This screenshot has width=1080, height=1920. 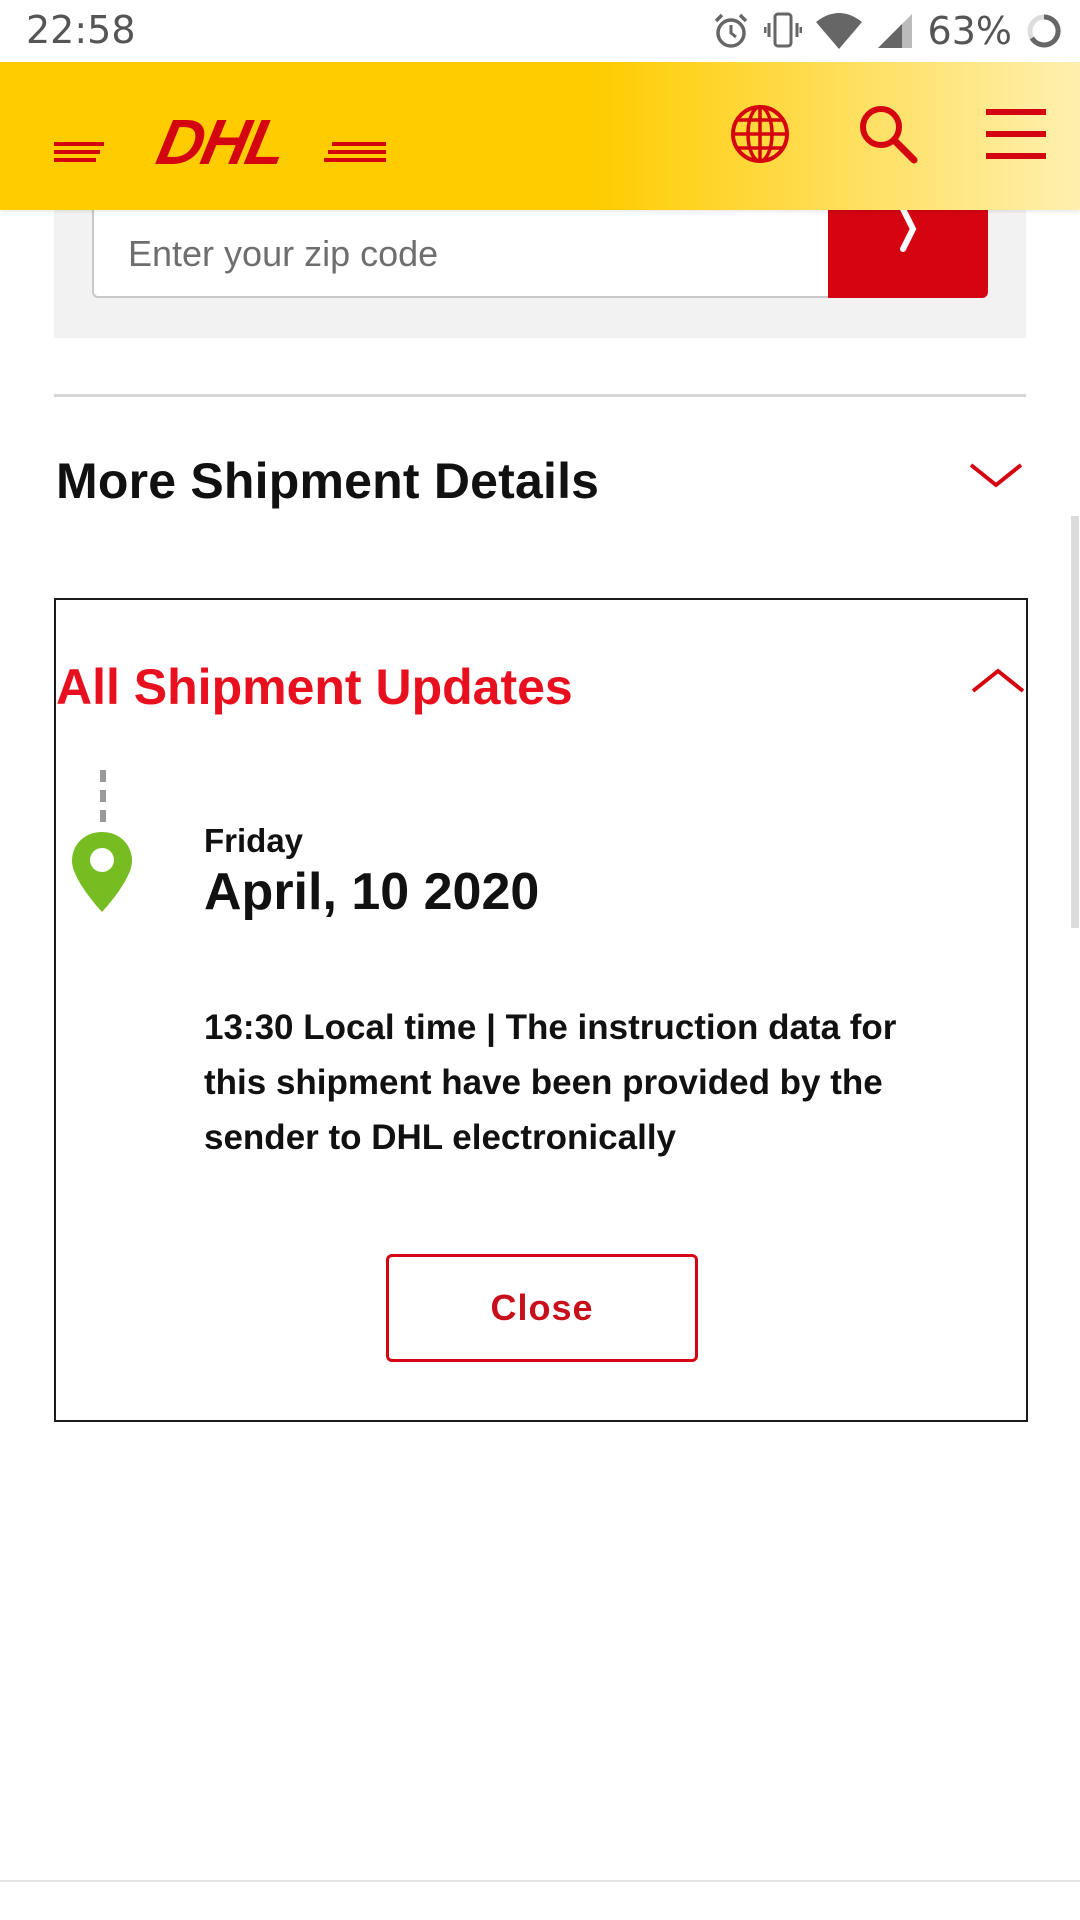 I want to click on site-header: DHL, so click(x=540, y=136).